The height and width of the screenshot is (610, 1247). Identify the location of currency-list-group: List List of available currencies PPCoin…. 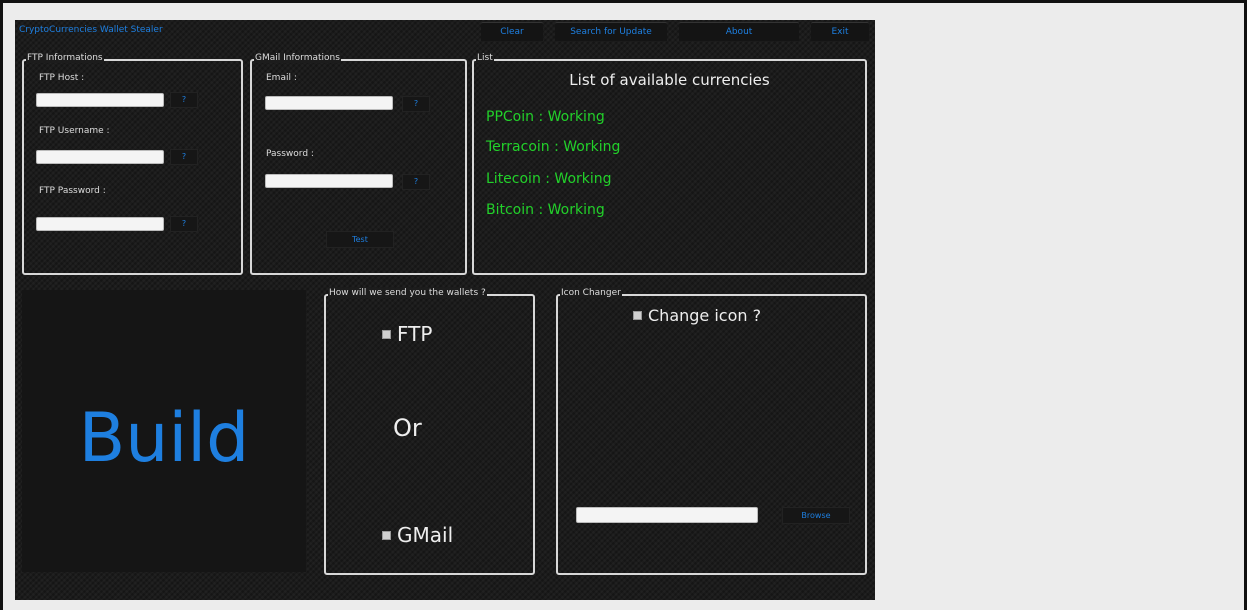
(669, 164).